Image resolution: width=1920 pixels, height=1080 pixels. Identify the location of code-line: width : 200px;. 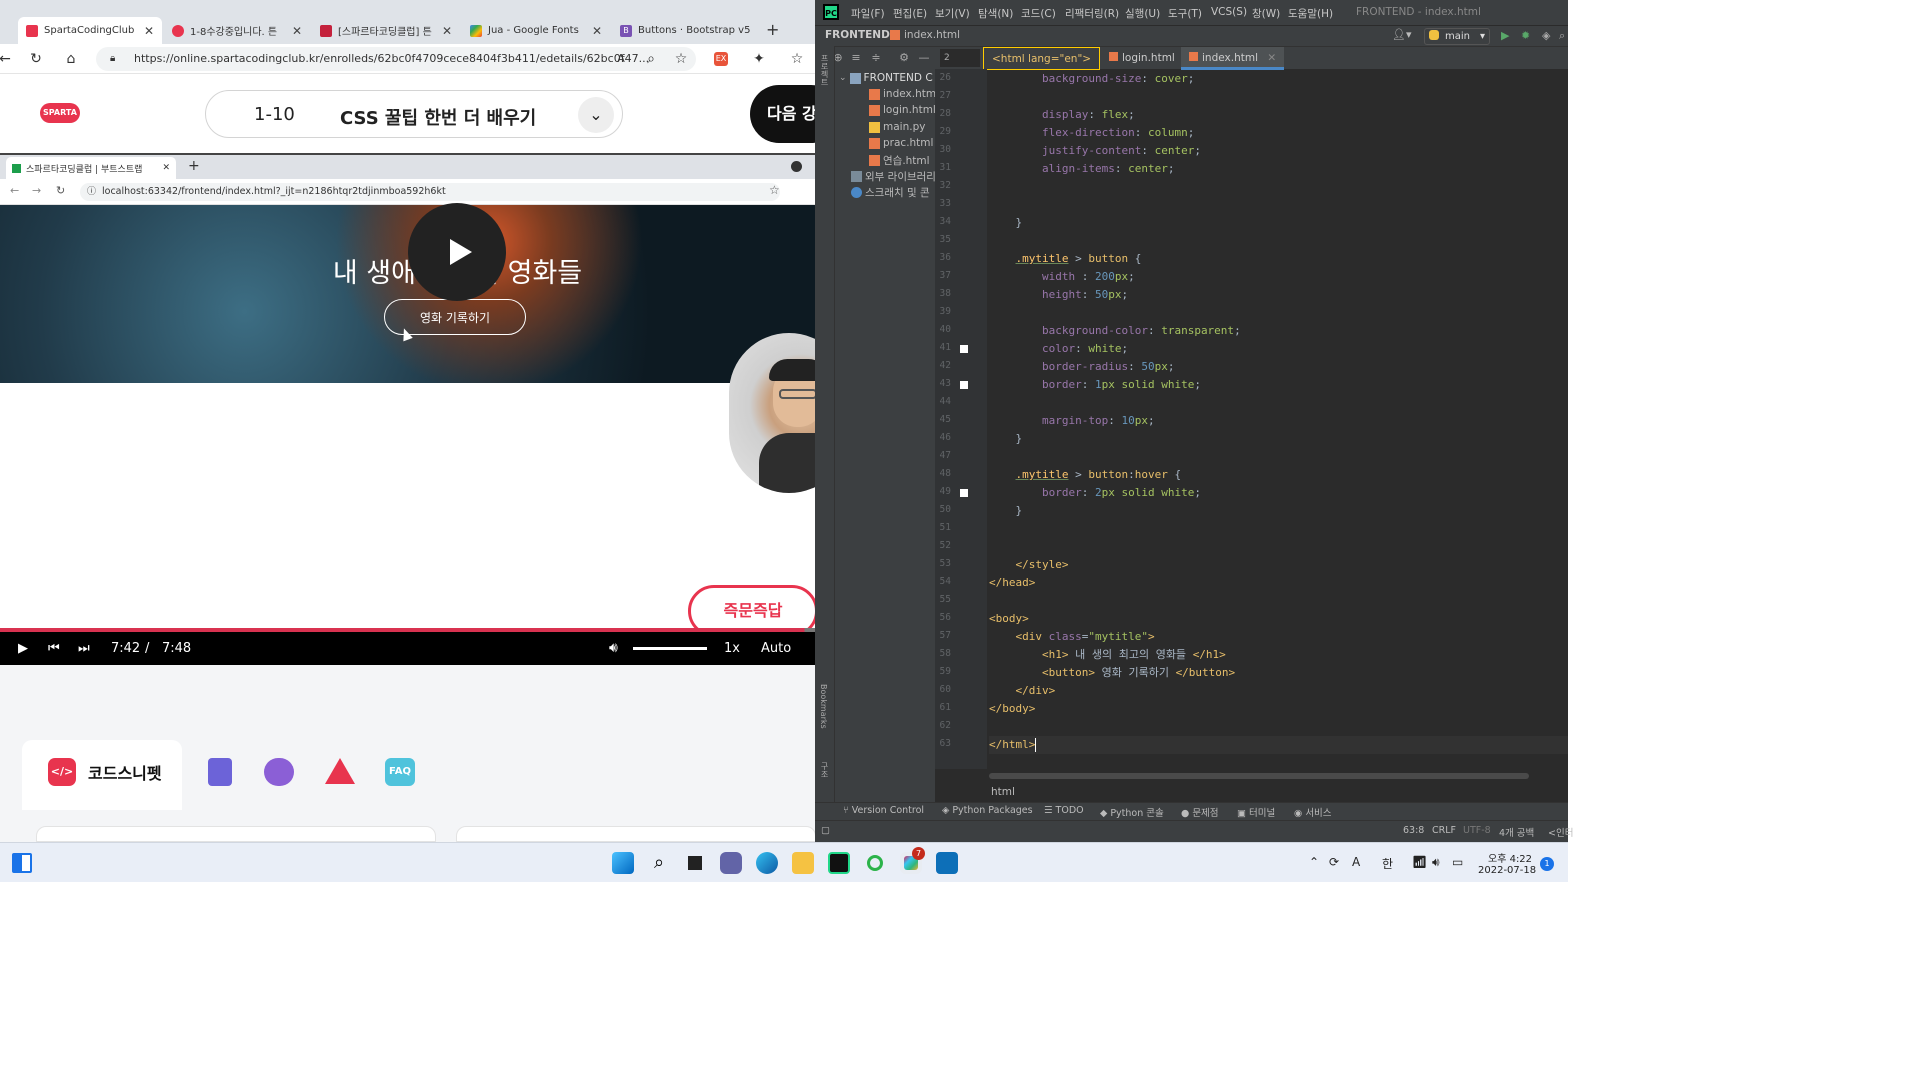
(1278, 277).